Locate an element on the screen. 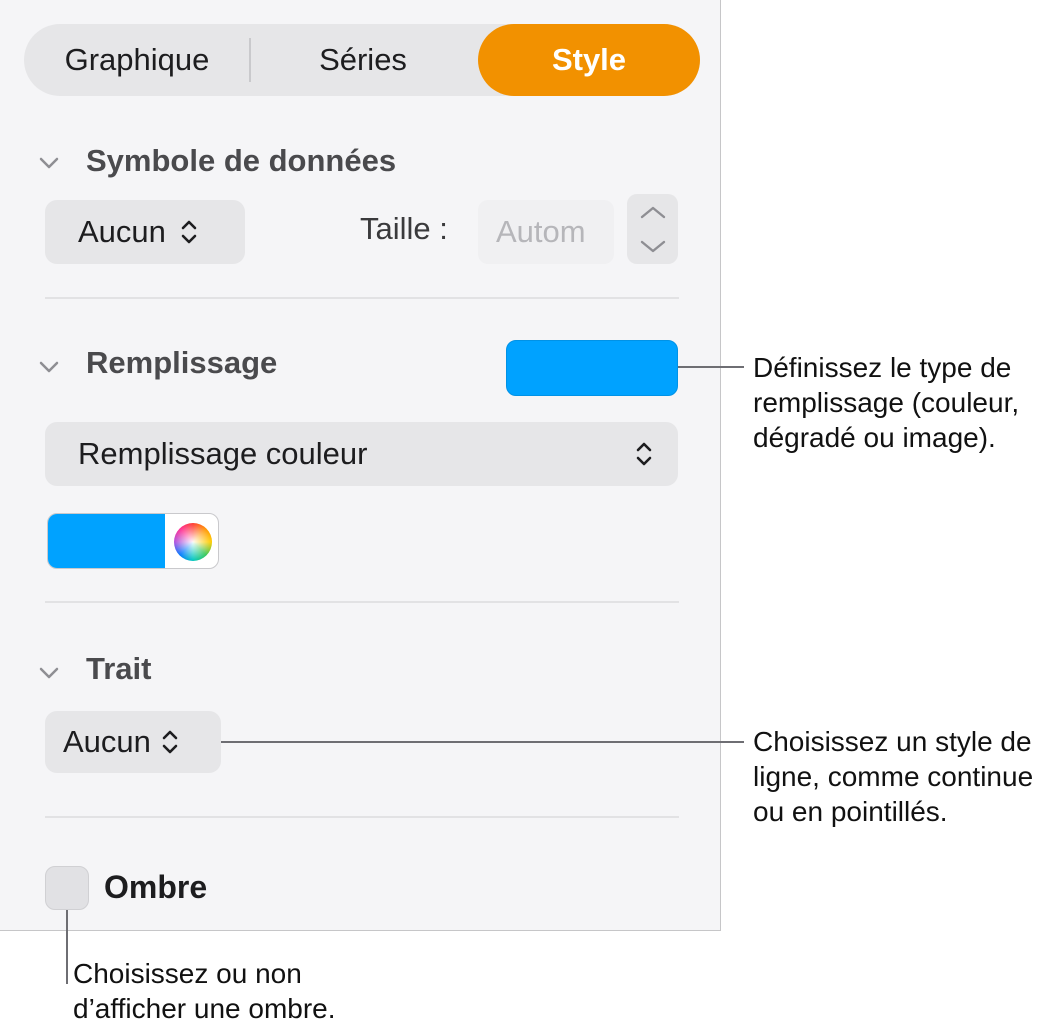 The width and height of the screenshot is (1064, 1027). tab-series: Séries is located at coordinates (363, 60).